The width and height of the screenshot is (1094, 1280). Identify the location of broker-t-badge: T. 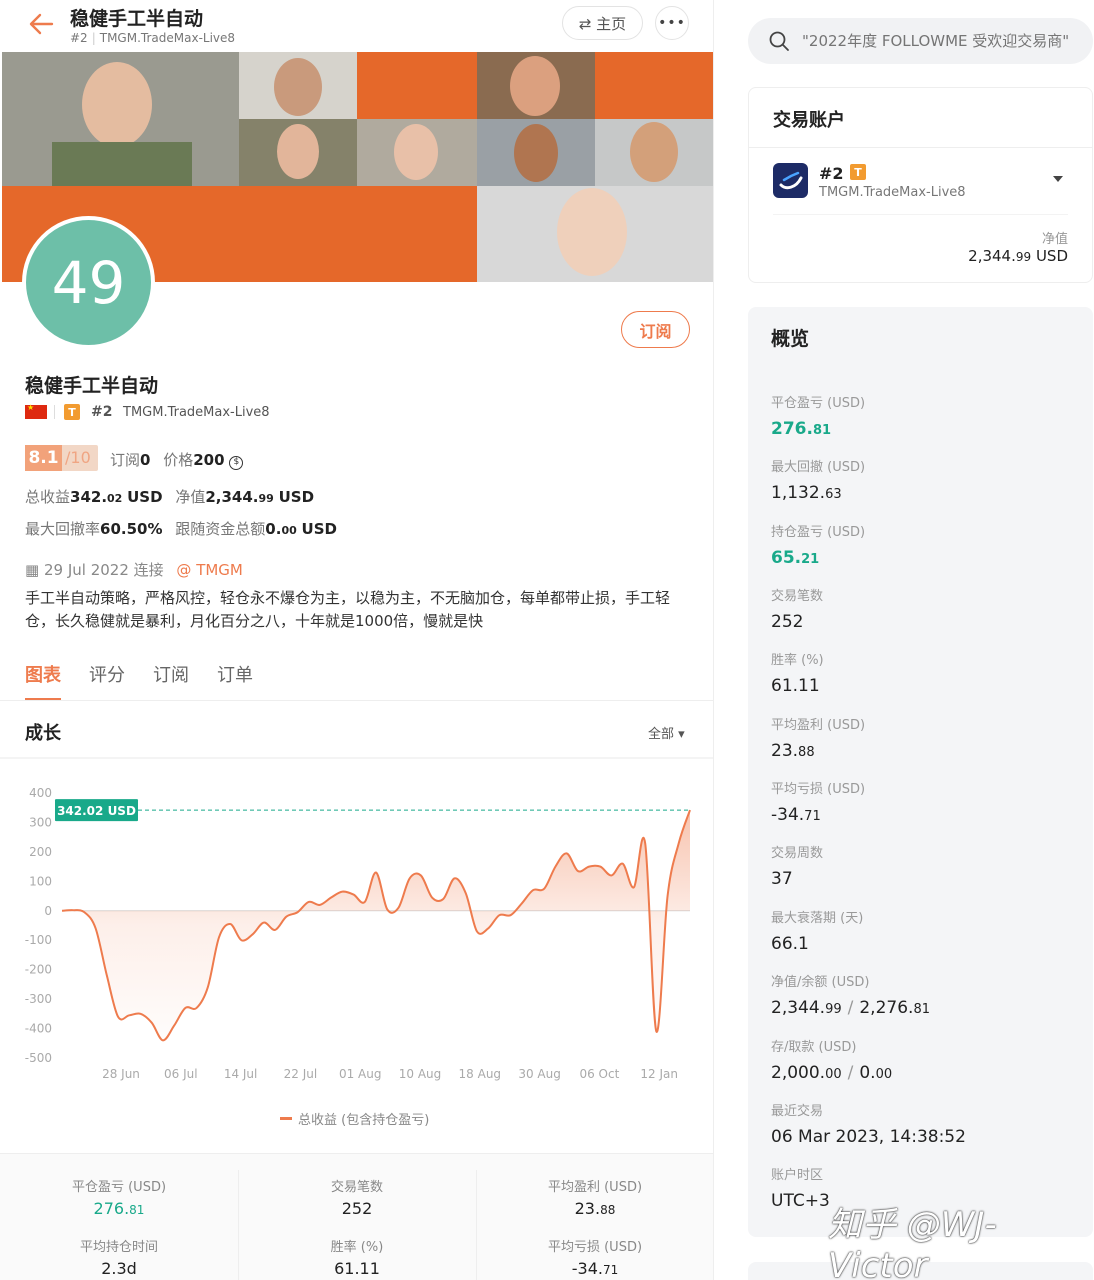
(72, 412).